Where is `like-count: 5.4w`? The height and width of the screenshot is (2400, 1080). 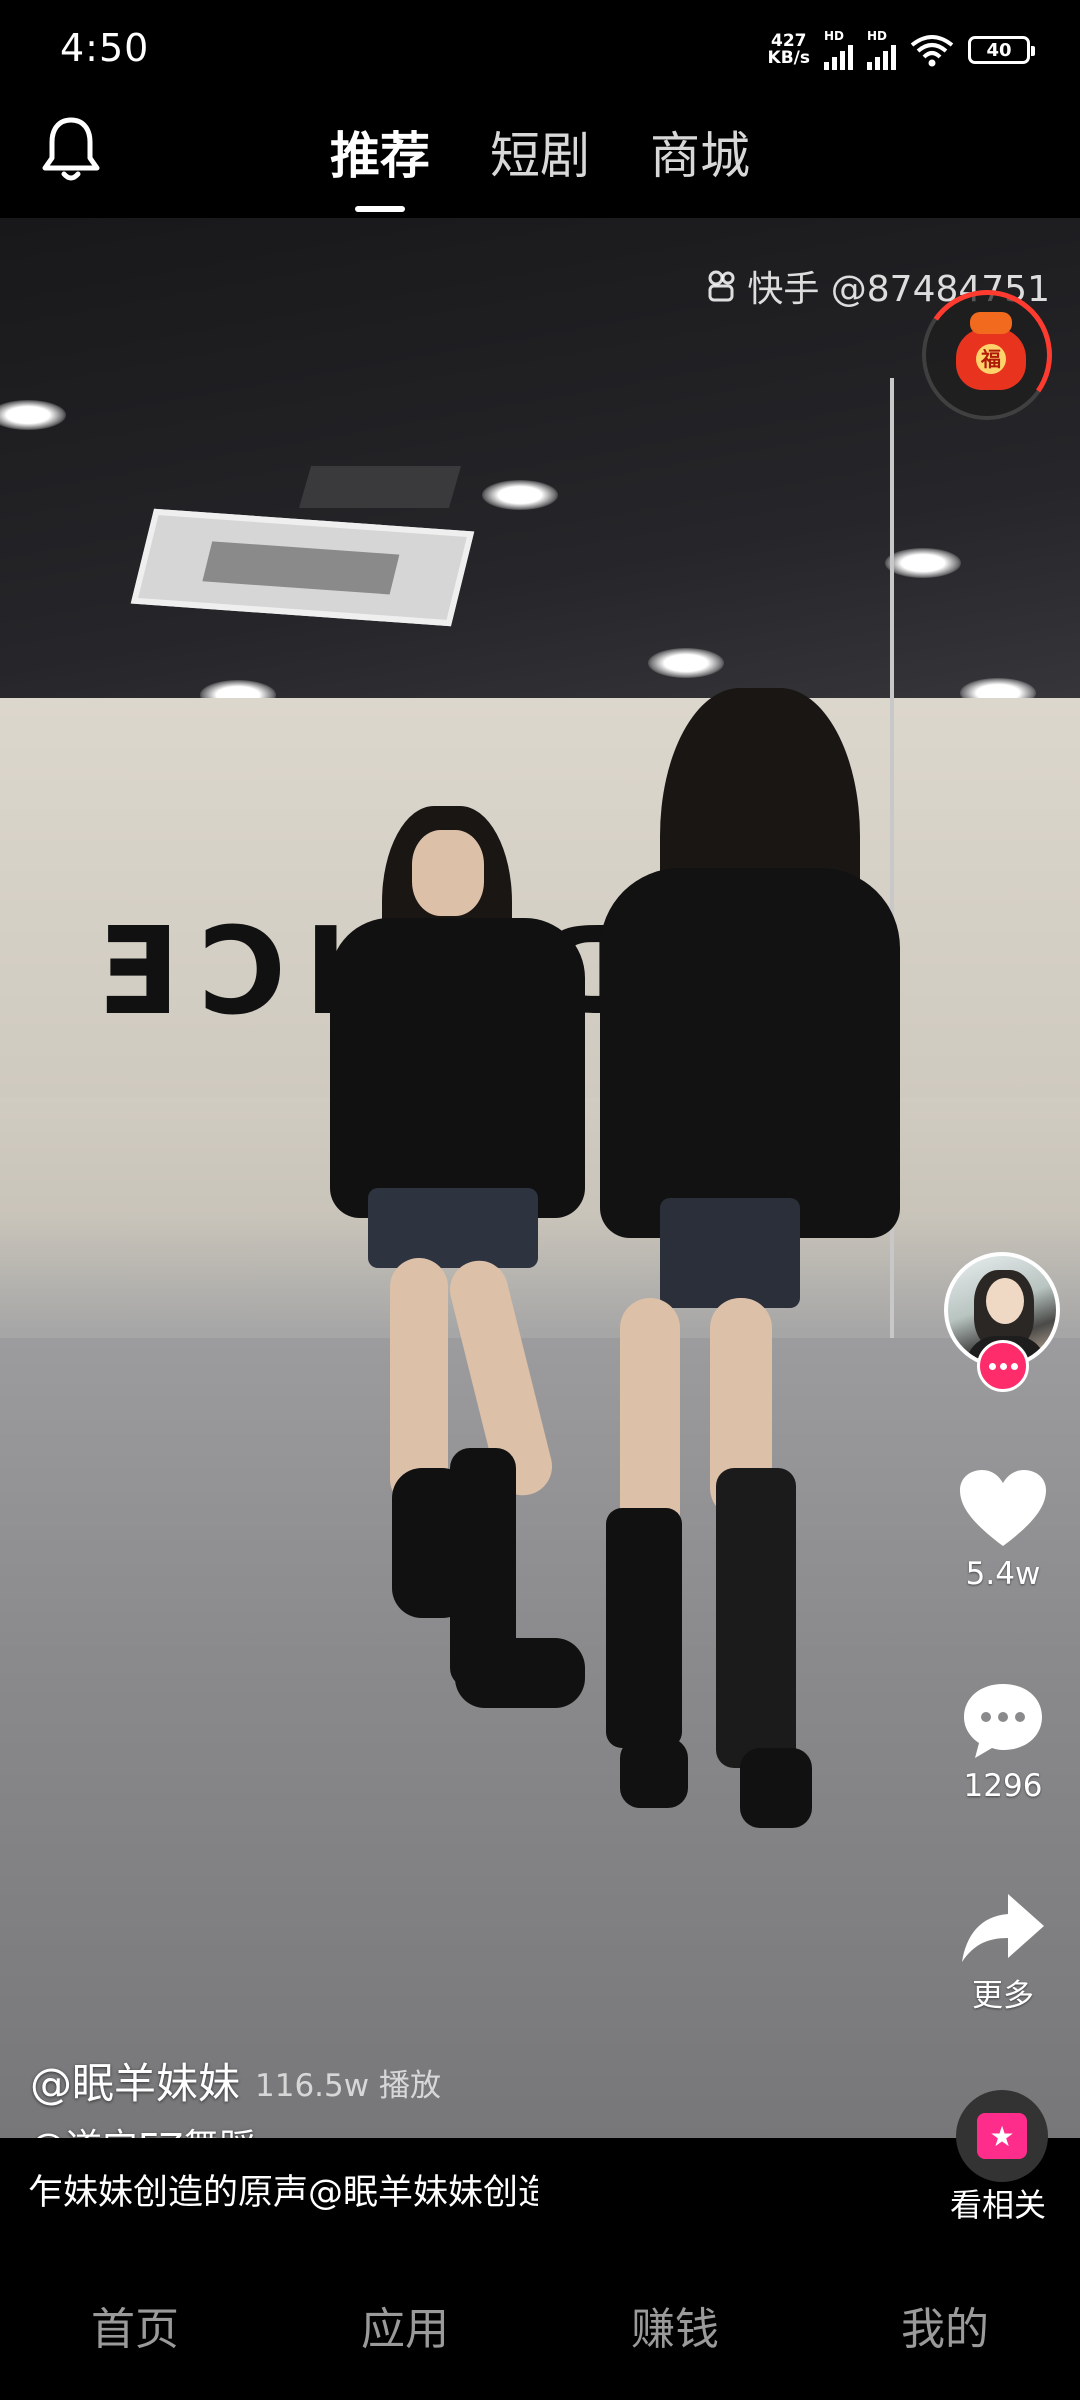
like-count: 5.4w is located at coordinates (1003, 1574).